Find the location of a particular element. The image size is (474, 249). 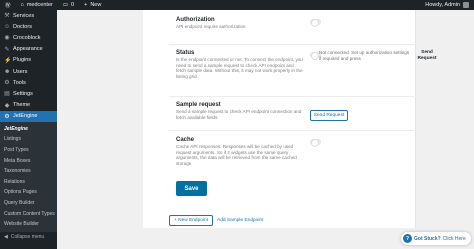

sidebar-item-users: ☻ Users is located at coordinates (28, 71).